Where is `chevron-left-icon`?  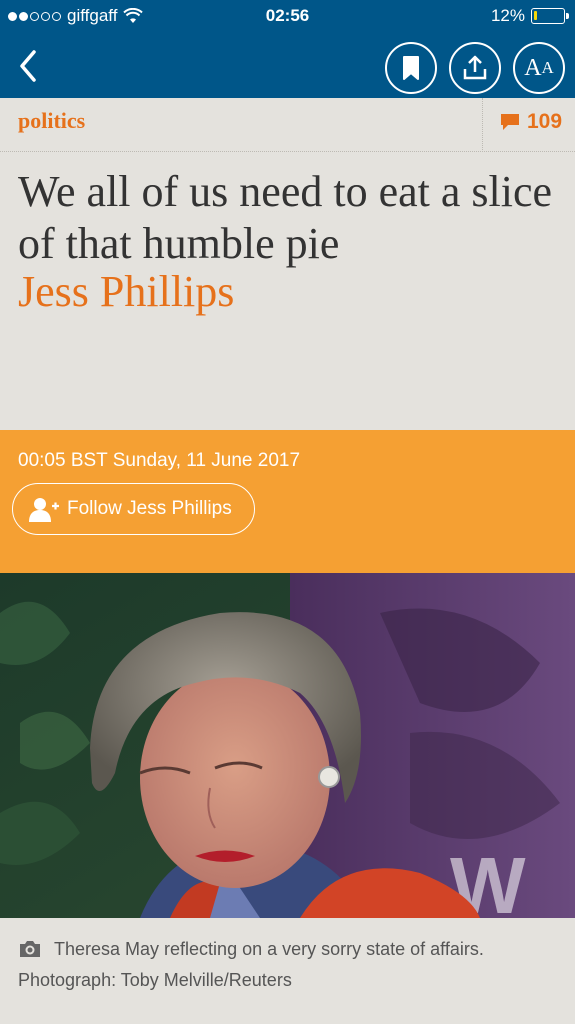 chevron-left-icon is located at coordinates (28, 66).